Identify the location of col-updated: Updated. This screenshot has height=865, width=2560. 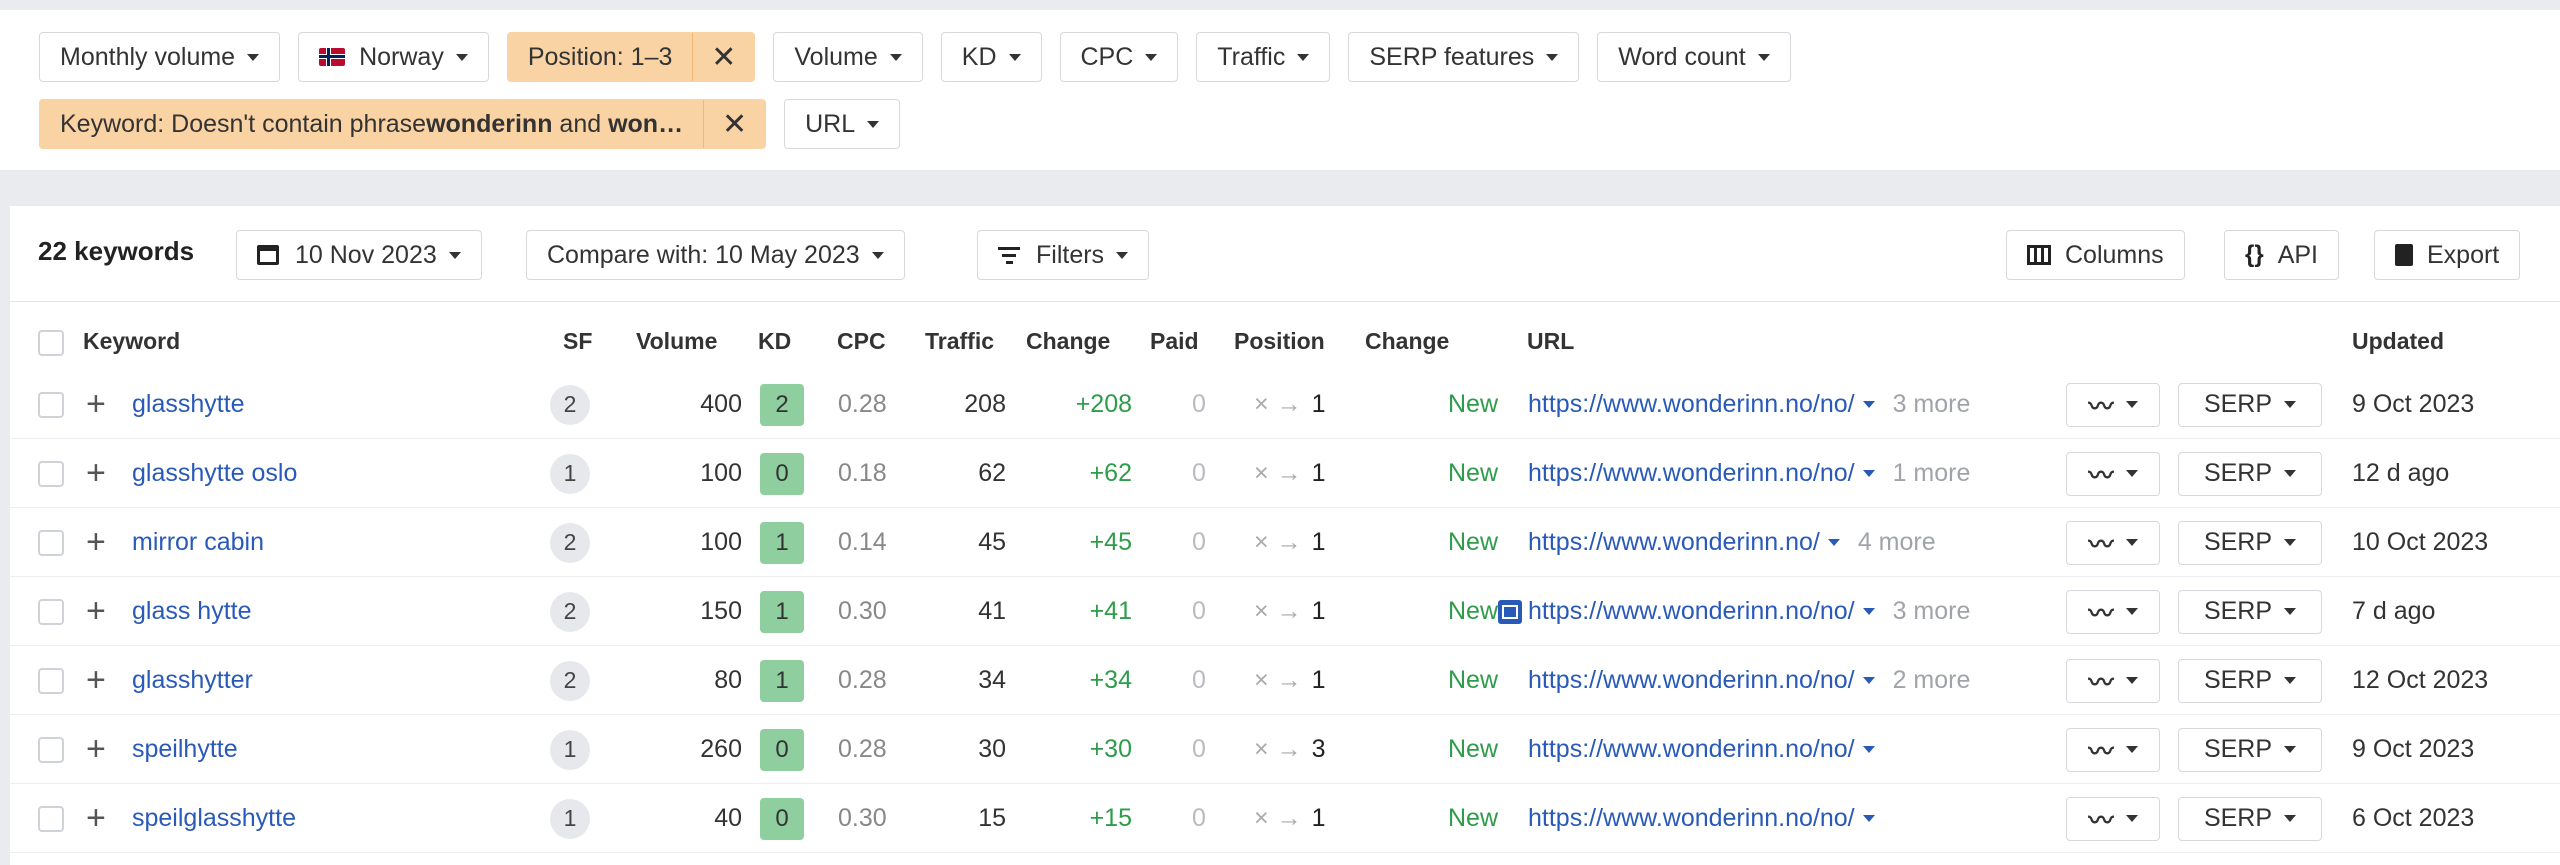
(2398, 341).